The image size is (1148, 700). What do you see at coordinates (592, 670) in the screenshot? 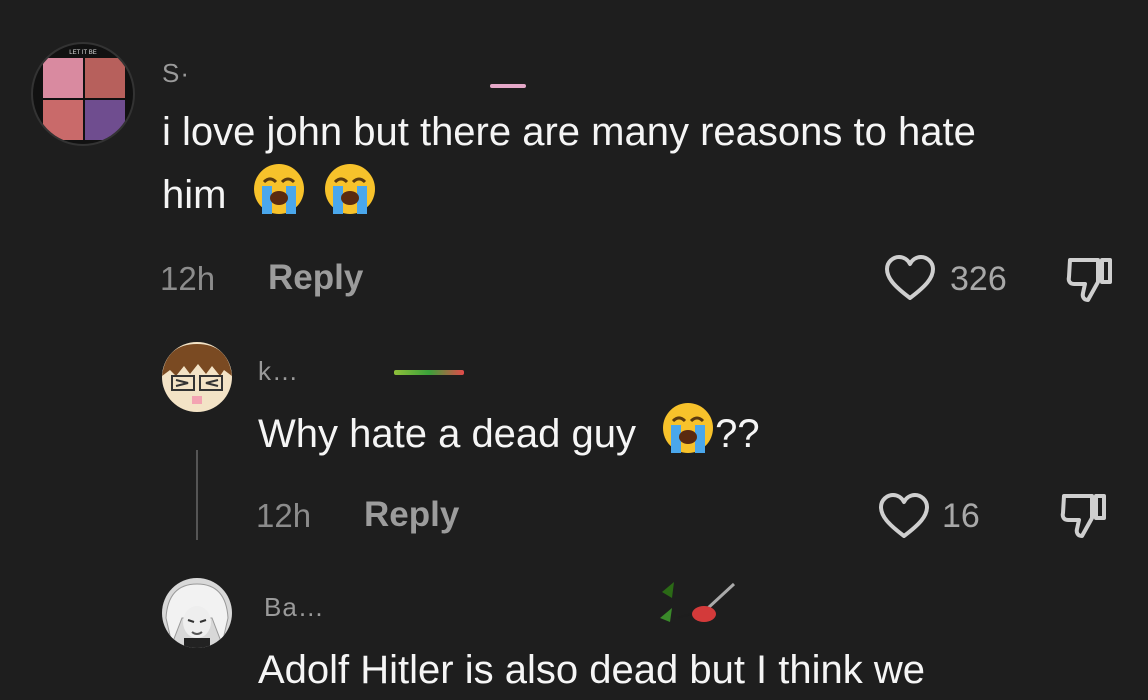
I see `comment-text: Adolf Hitler is also dead but I think we` at bounding box center [592, 670].